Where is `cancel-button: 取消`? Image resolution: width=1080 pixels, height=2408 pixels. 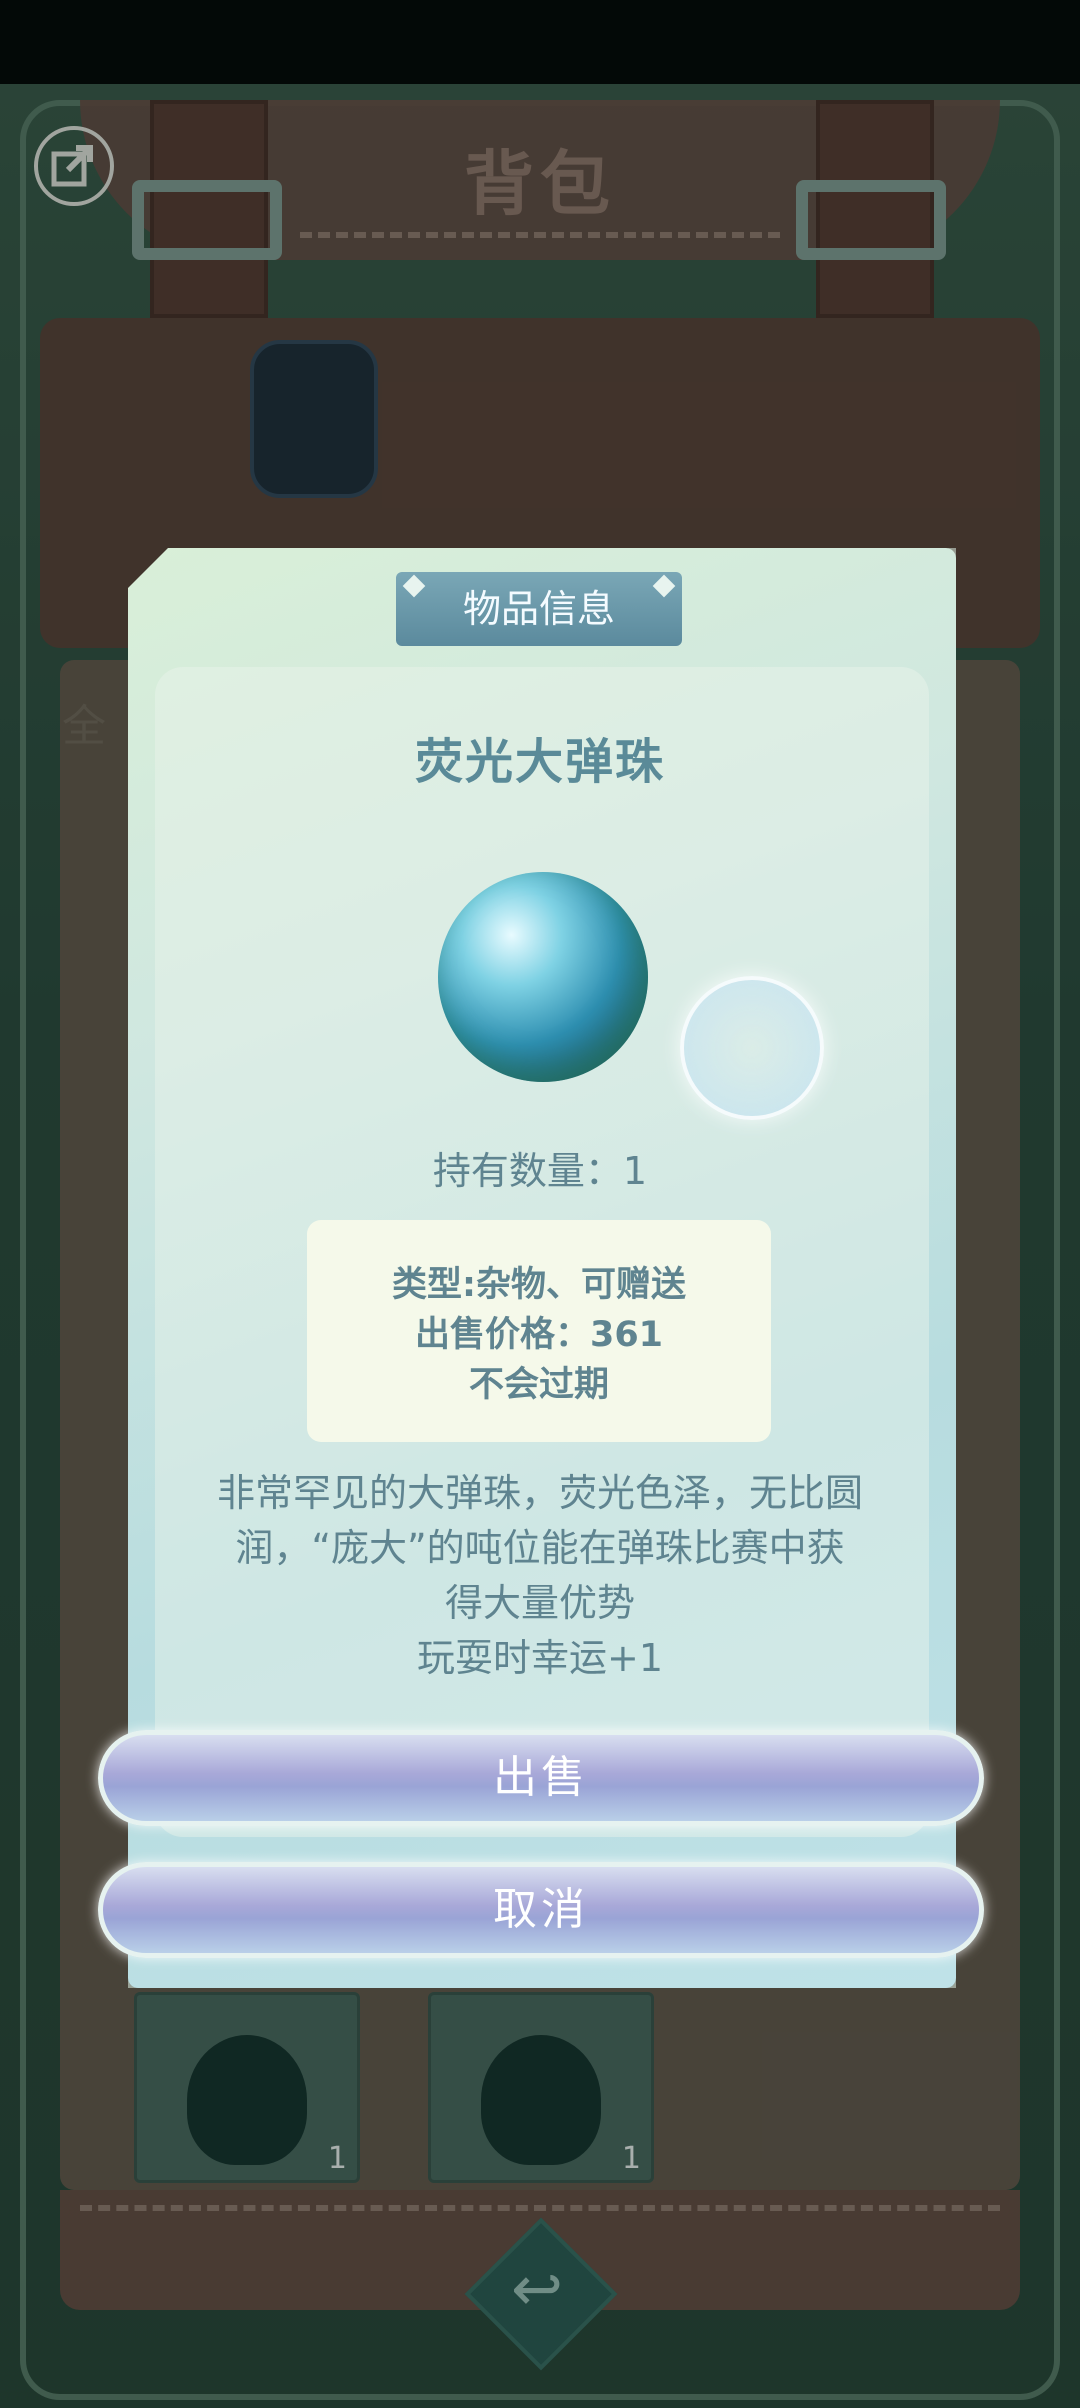 cancel-button: 取消 is located at coordinates (541, 1910).